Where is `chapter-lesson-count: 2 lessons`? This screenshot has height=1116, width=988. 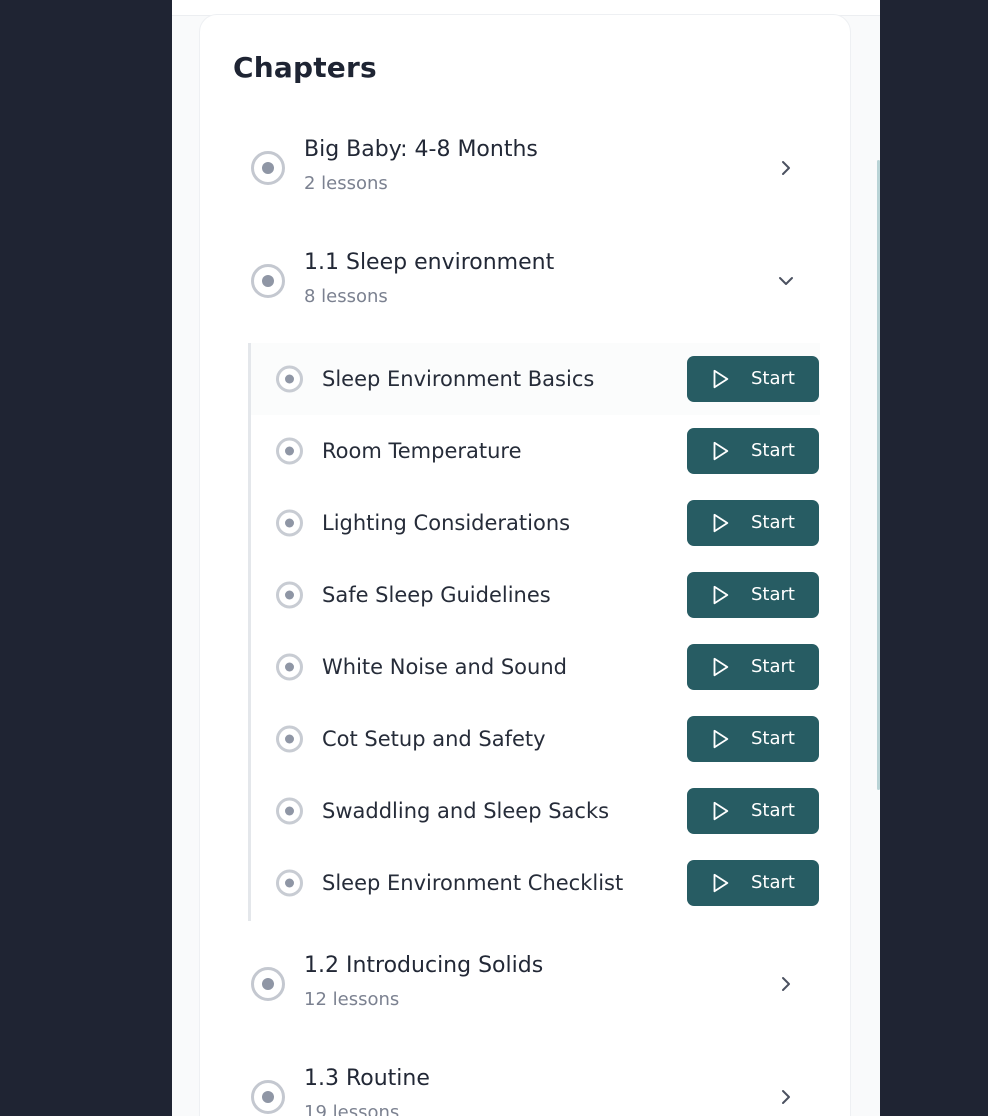
chapter-lesson-count: 2 lessons is located at coordinates (346, 183).